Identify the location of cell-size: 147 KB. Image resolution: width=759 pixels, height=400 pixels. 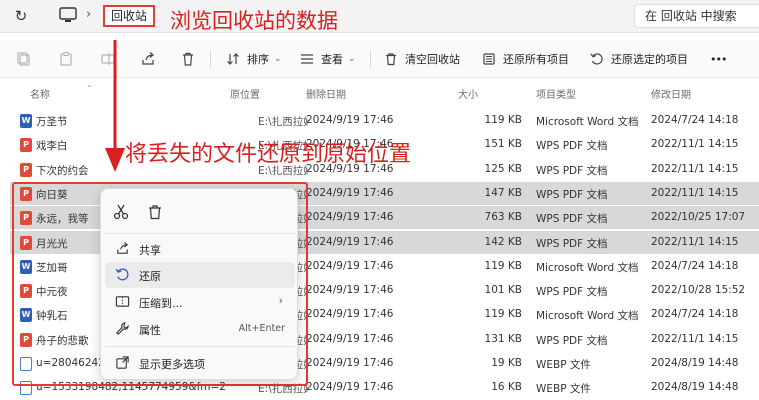
(503, 192).